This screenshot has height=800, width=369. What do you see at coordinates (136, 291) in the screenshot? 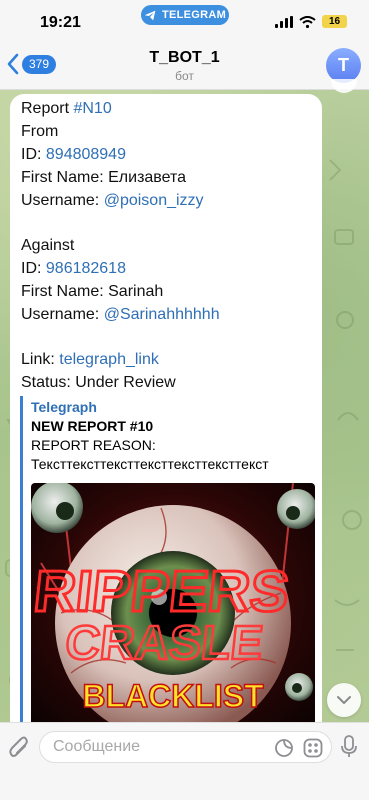
I see `against-first-name-value: Sarinah` at bounding box center [136, 291].